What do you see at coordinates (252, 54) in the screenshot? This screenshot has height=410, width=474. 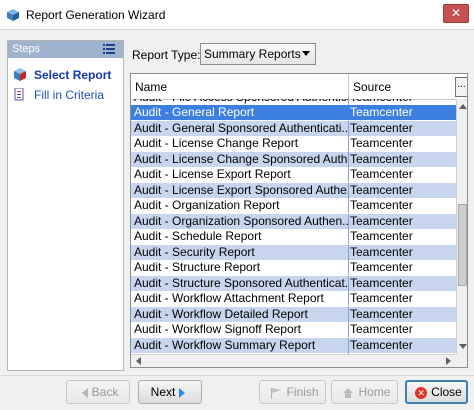 I see `report-type-value: Summary Reports` at bounding box center [252, 54].